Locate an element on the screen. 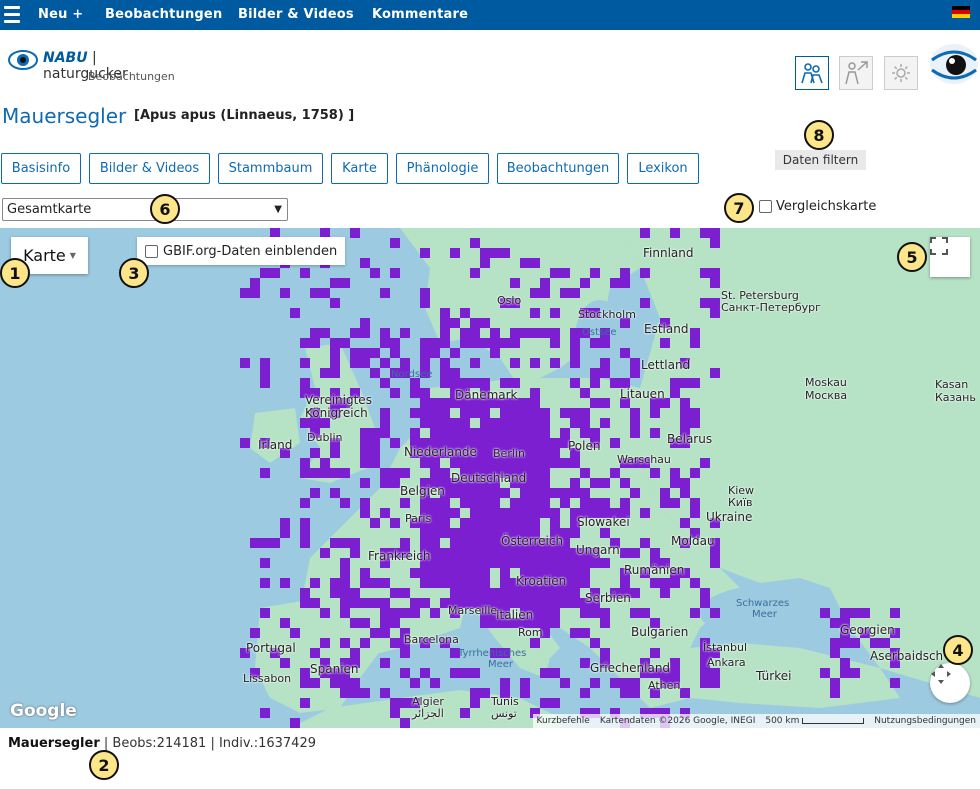 Image resolution: width=980 pixels, height=789 pixels. tab-beobachtungen: Beobachtungen is located at coordinates (558, 168).